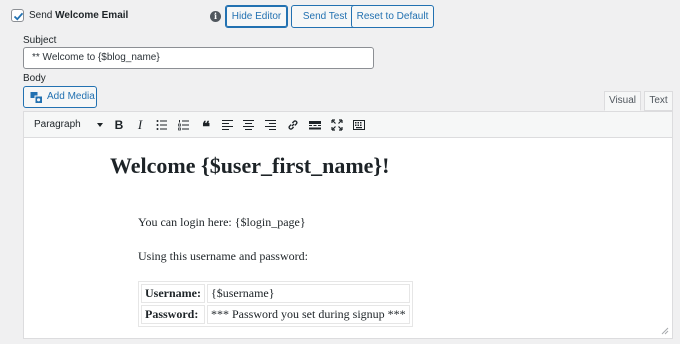  I want to click on login-line: You can login here: {$login_page}, so click(222, 222).